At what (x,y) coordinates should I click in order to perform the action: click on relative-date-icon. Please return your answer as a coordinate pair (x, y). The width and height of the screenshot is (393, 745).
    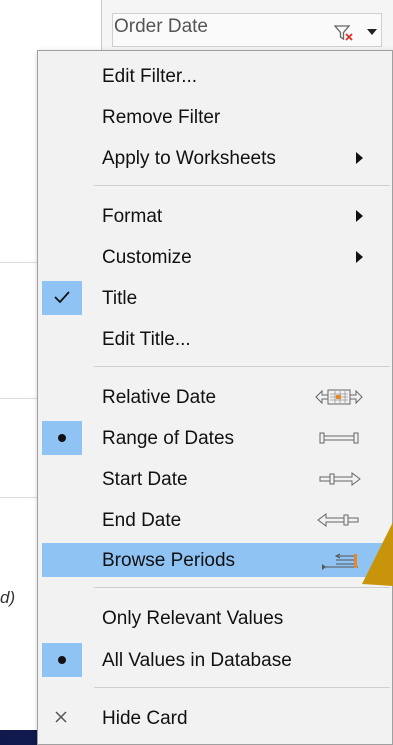
    Looking at the image, I should click on (339, 397).